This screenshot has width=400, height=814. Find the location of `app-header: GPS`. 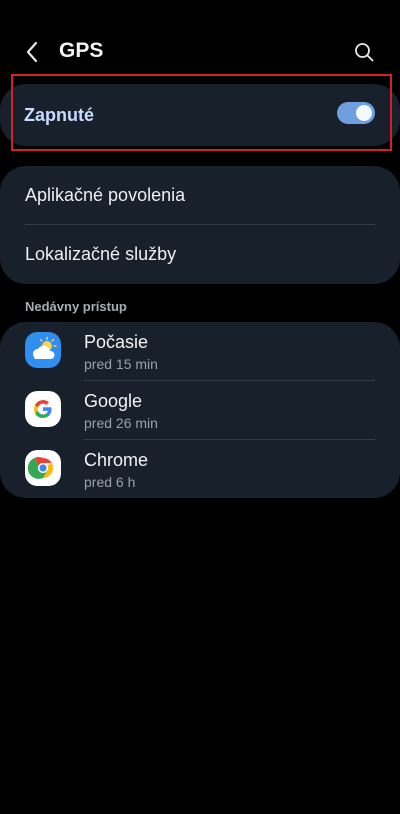

app-header: GPS is located at coordinates (200, 51).